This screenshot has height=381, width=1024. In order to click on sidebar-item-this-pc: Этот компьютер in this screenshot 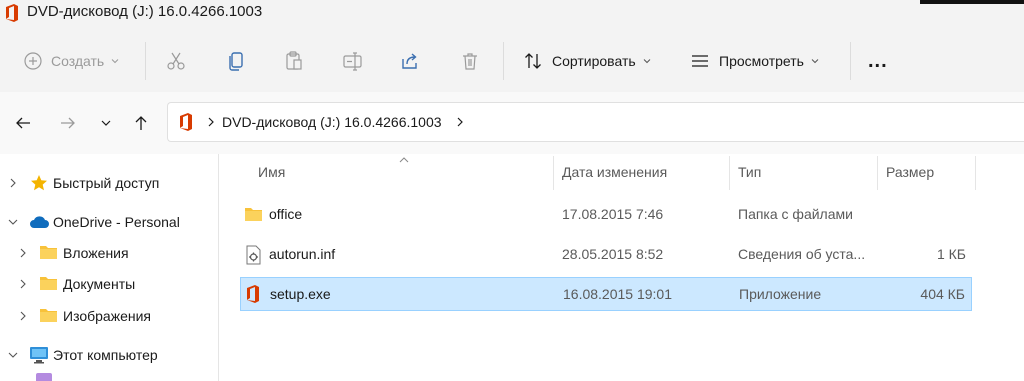, I will do `click(109, 355)`.